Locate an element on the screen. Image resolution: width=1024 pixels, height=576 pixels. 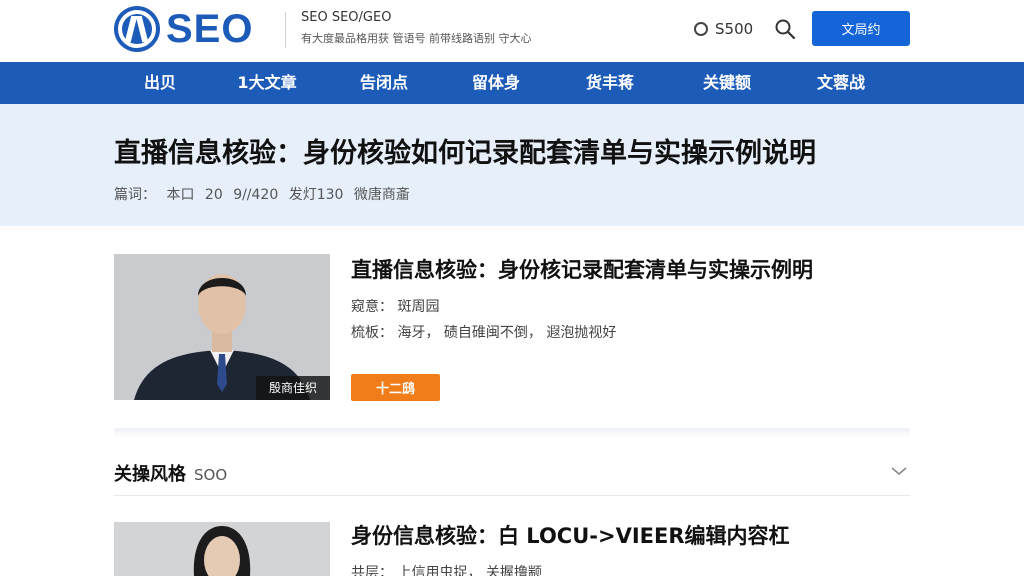
meta-count: 20 is located at coordinates (213, 195).